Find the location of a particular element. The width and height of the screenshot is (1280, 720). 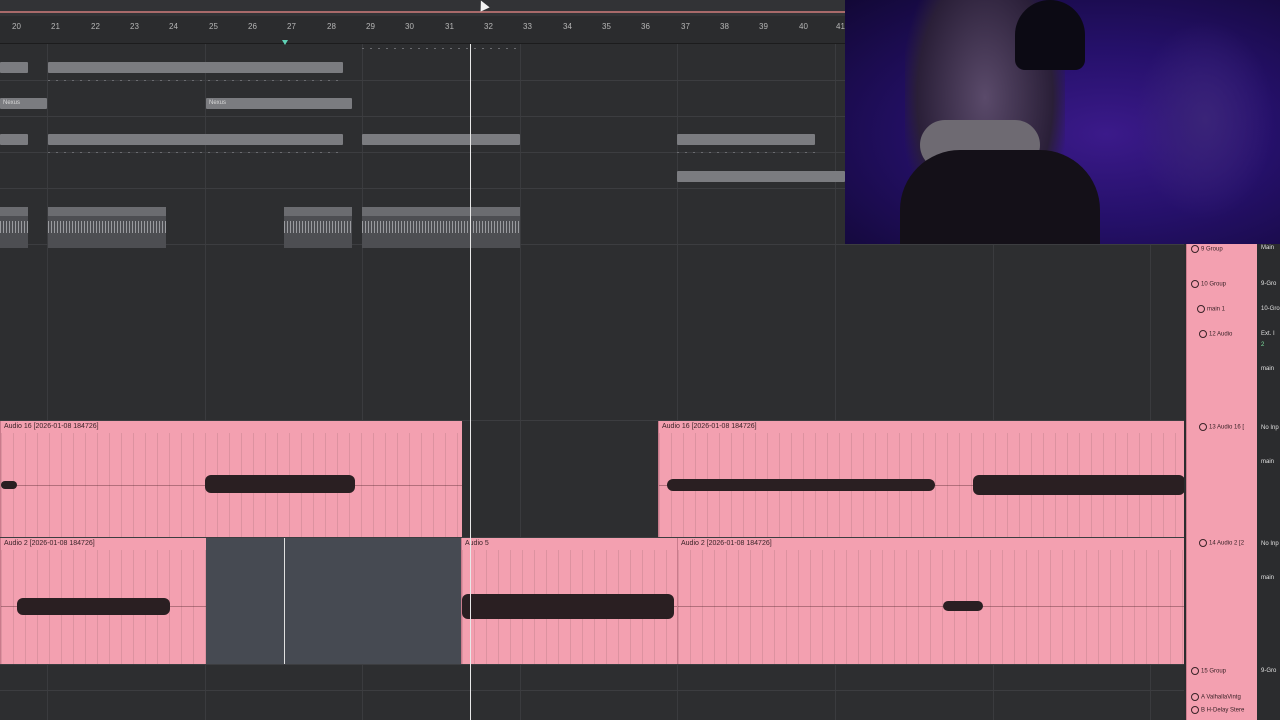

bar-number: 40 is located at coordinates (803, 26).